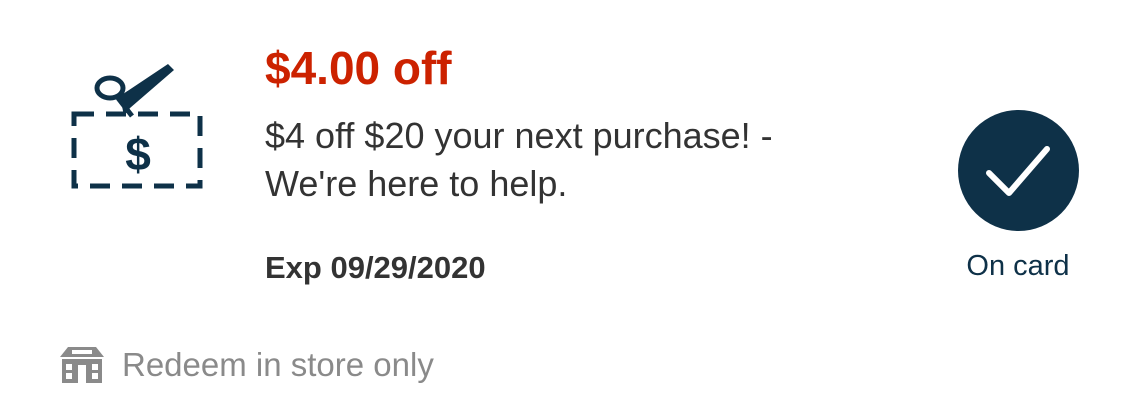 The image size is (1125, 412). I want to click on clipped-status-button: On card, so click(1018, 197).